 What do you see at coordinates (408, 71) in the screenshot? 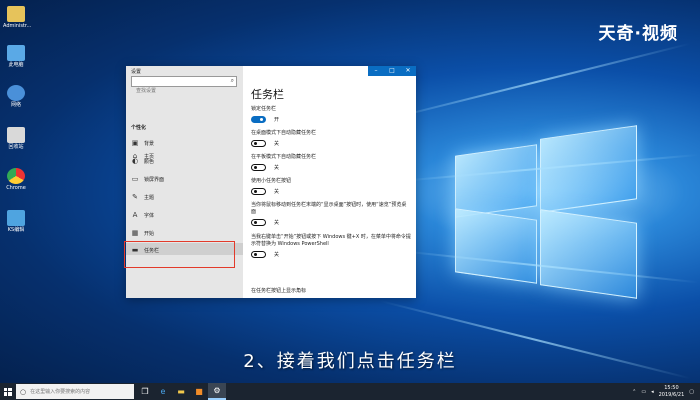
I see `close-icon: ✕` at bounding box center [408, 71].